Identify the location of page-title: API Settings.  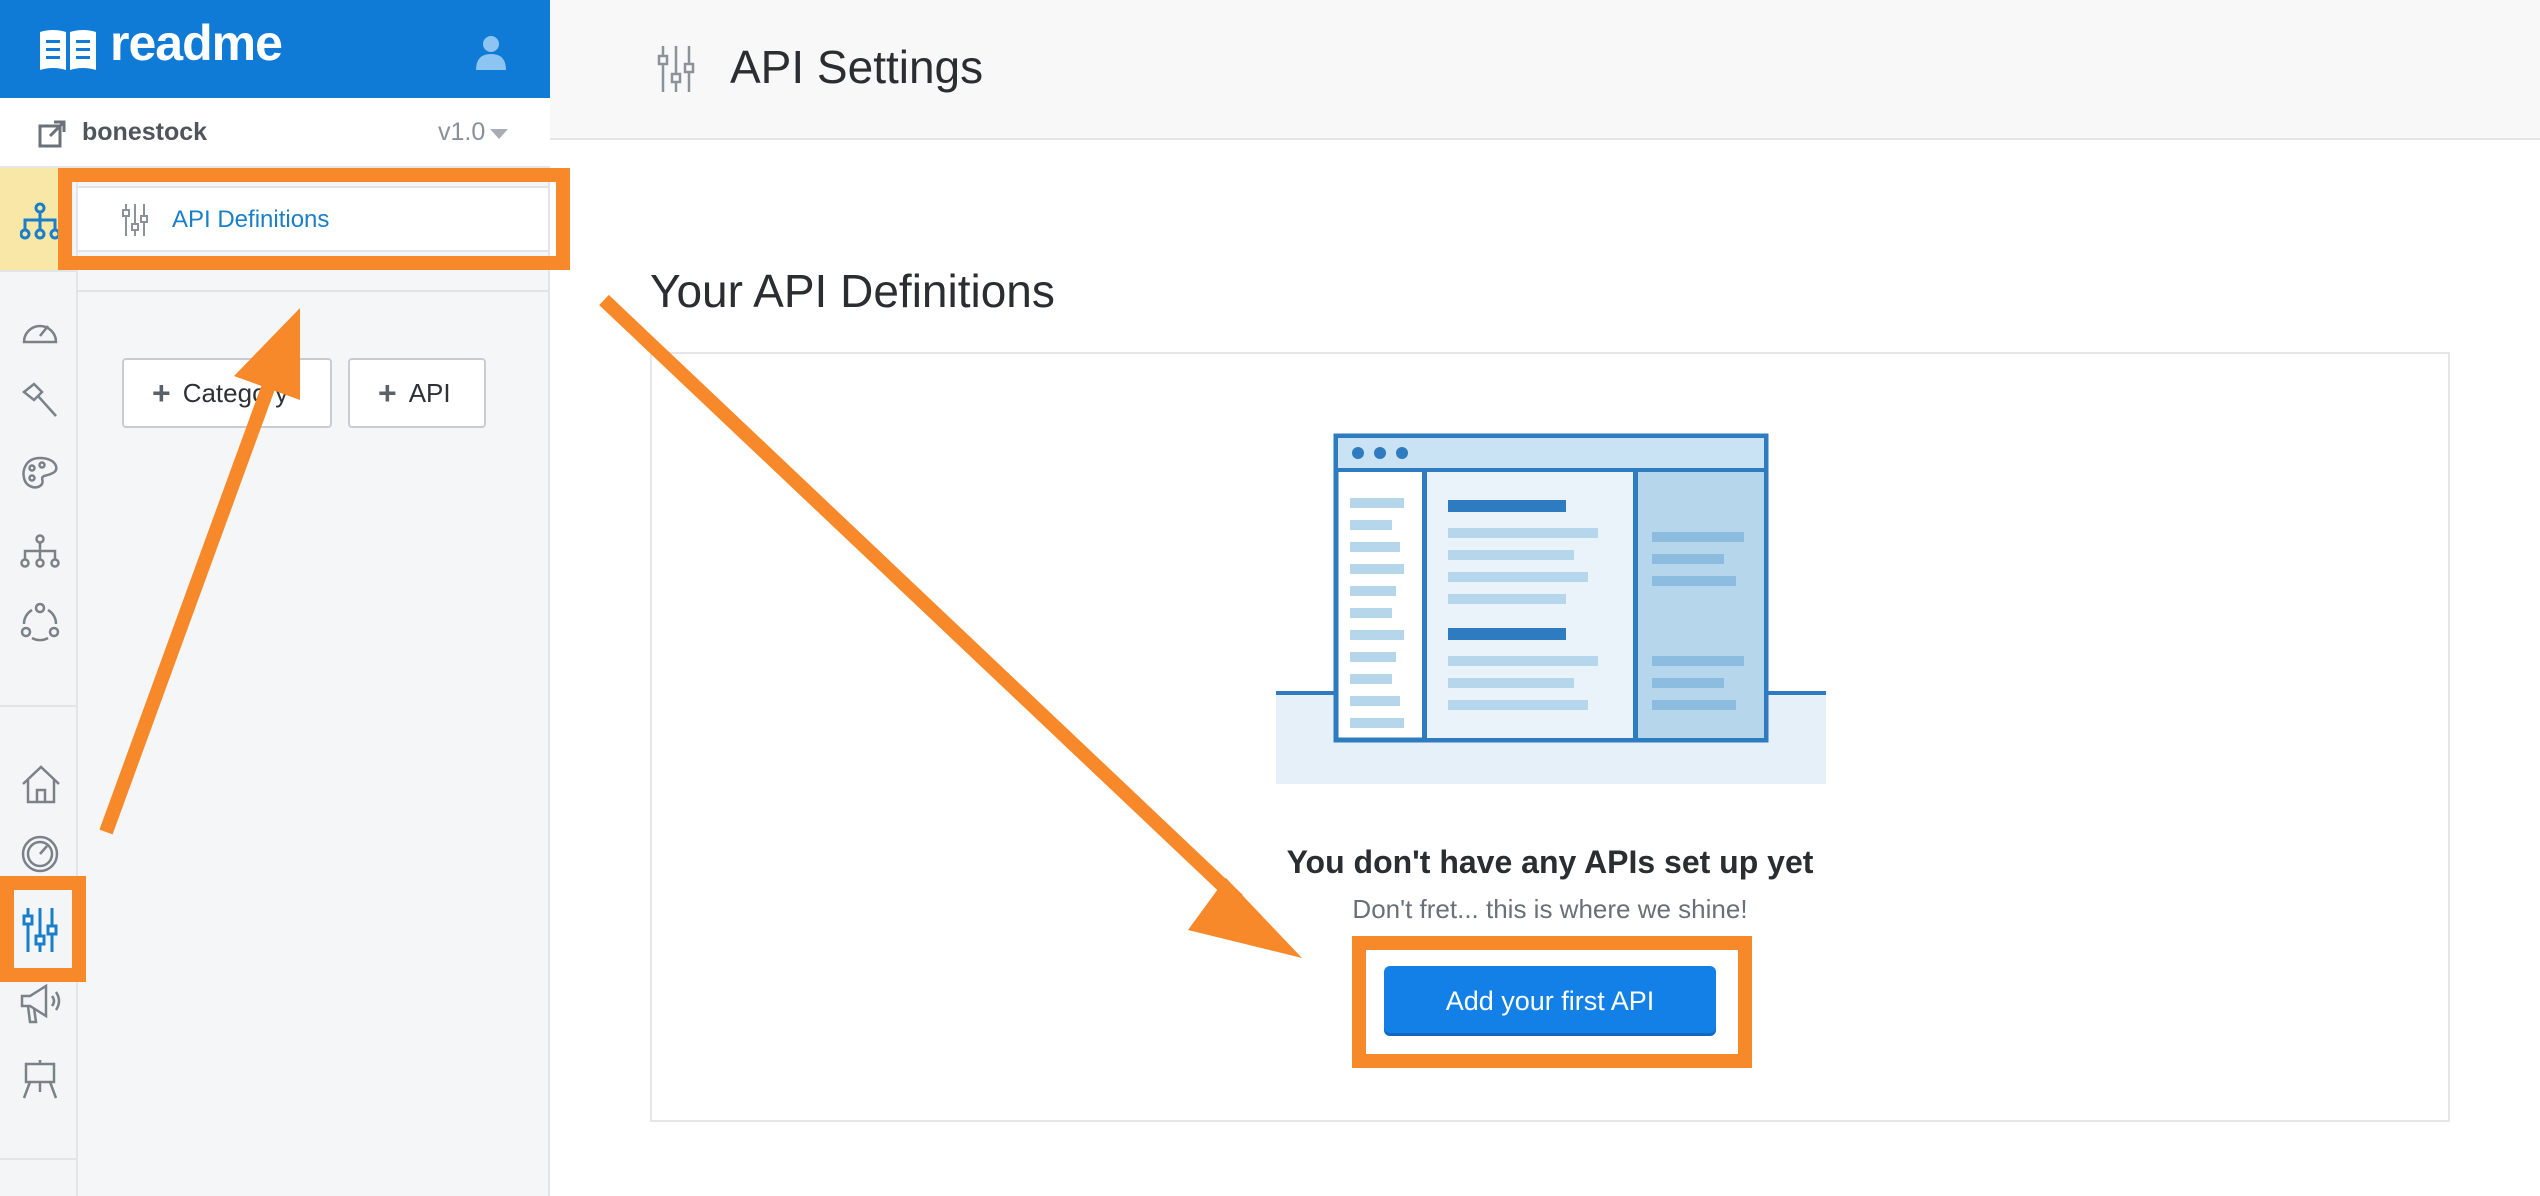
(857, 67).